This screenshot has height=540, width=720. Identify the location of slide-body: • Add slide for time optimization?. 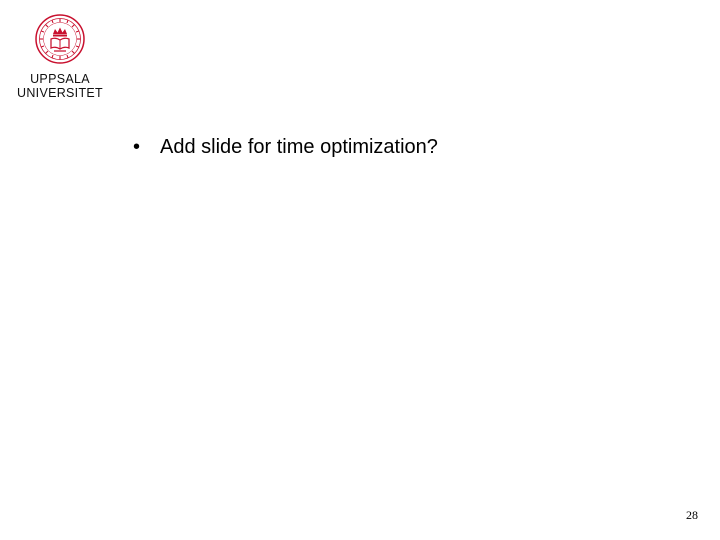
(413, 147).